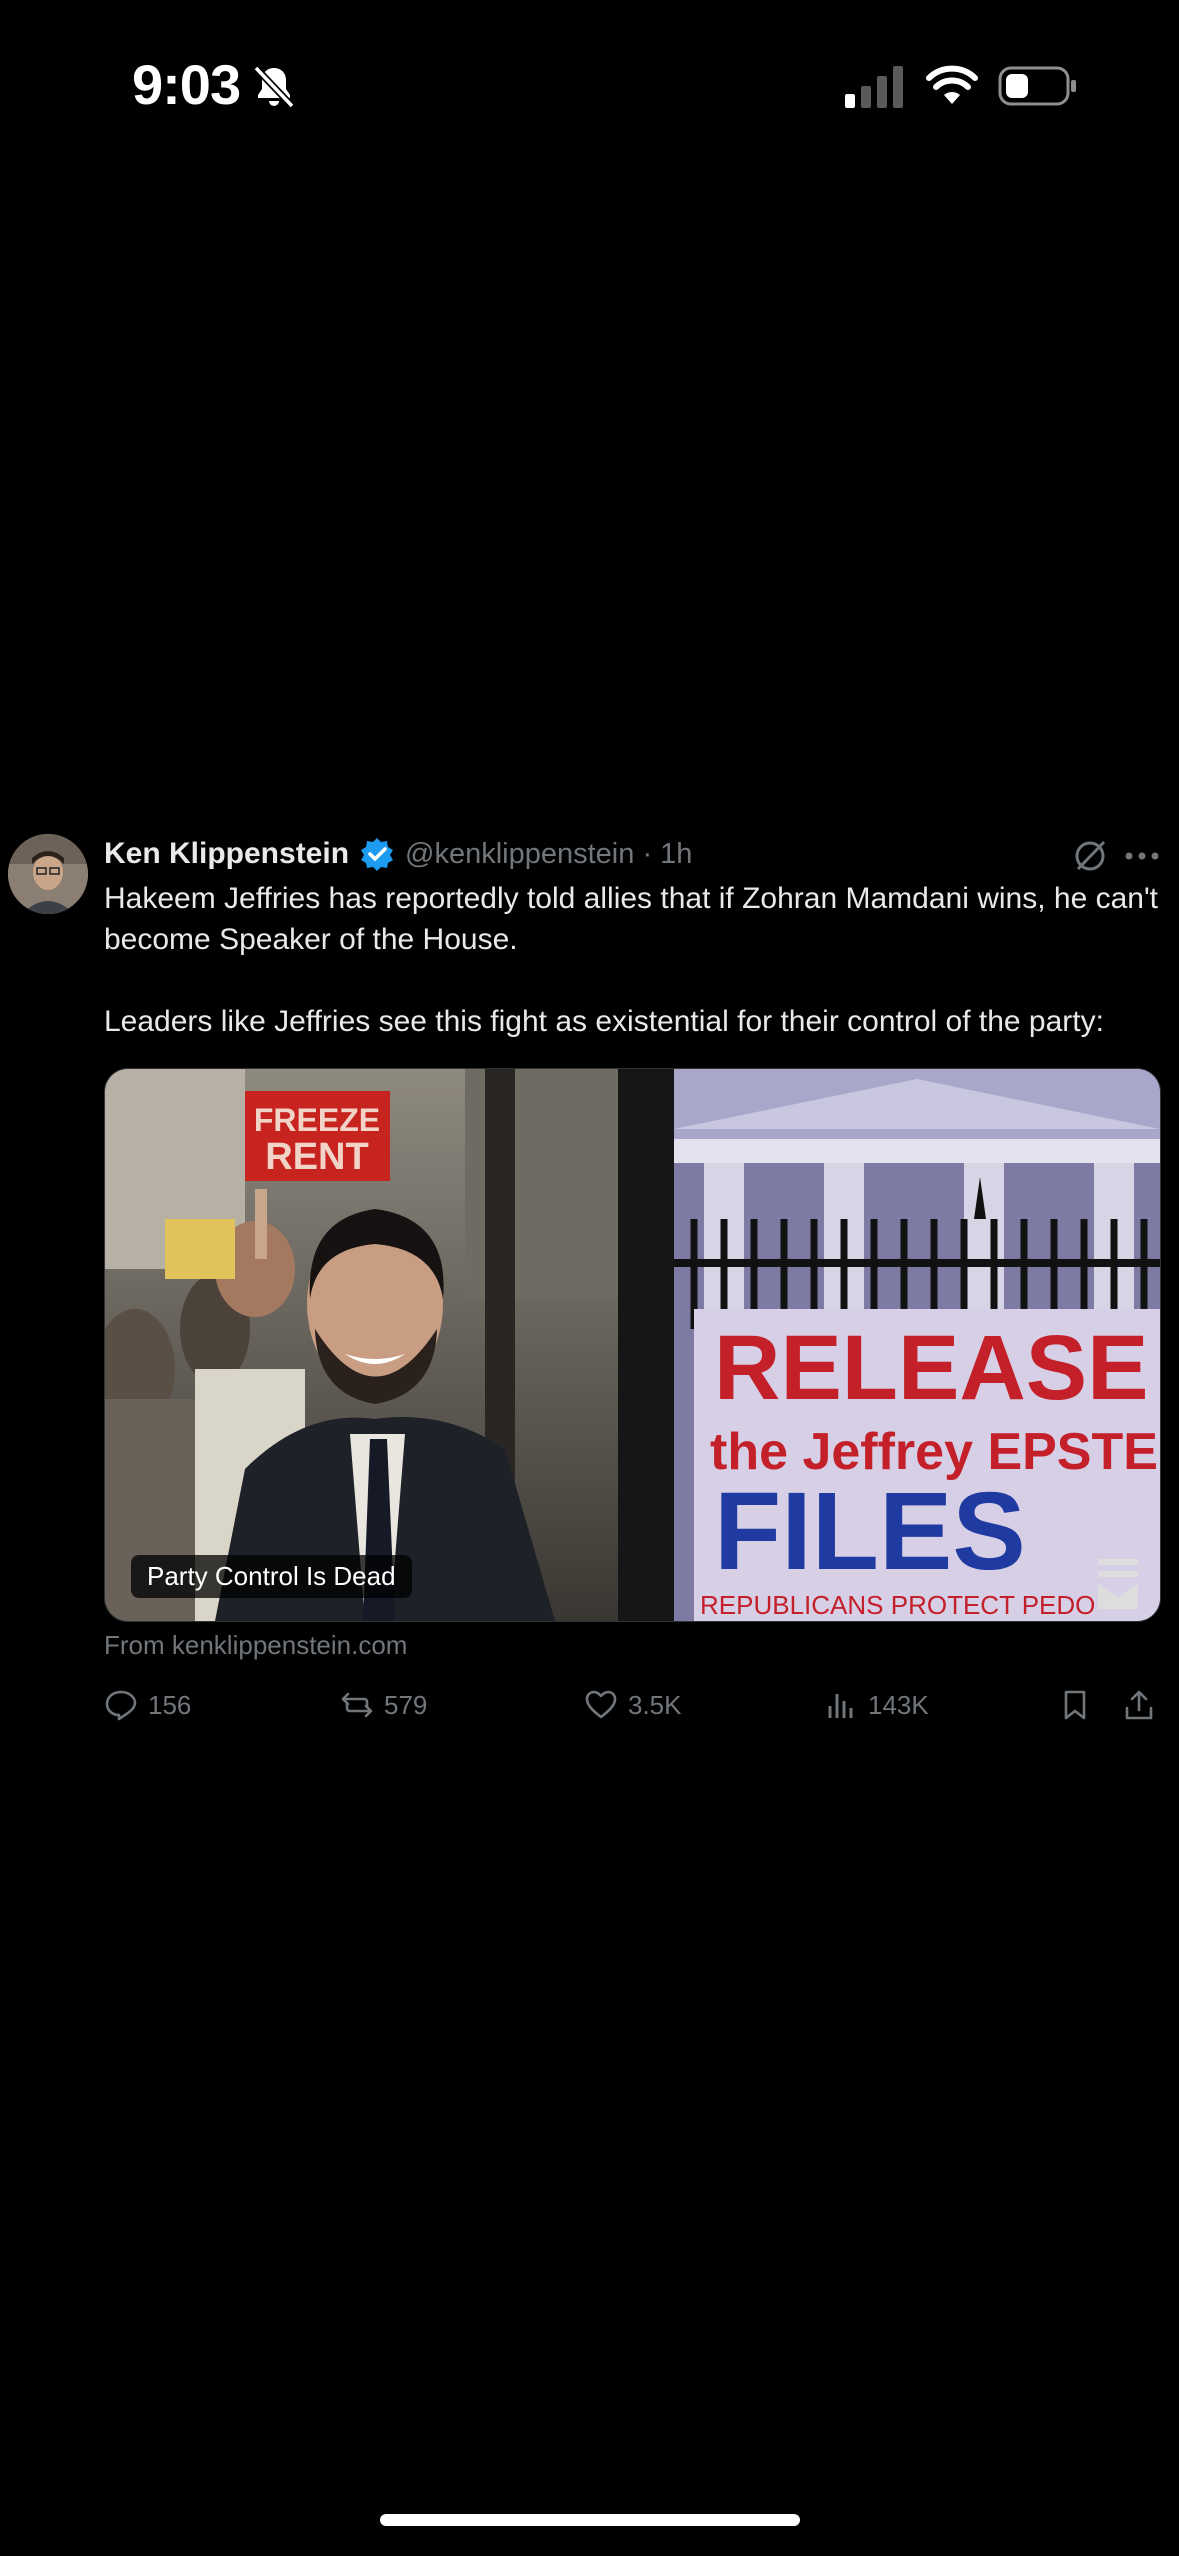  I want to click on cellular-signal-icon, so click(874, 87).